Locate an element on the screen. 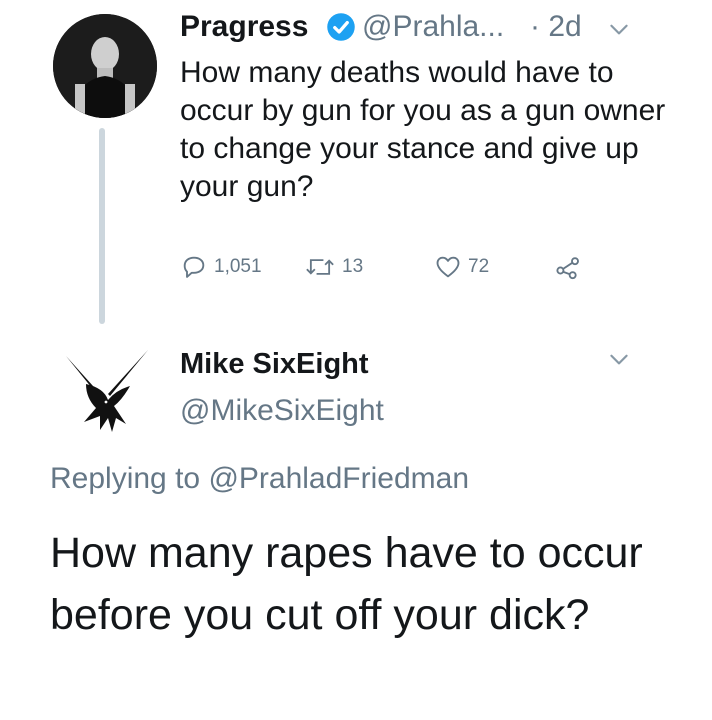 The width and height of the screenshot is (712, 720). share-button is located at coordinates (568, 267).